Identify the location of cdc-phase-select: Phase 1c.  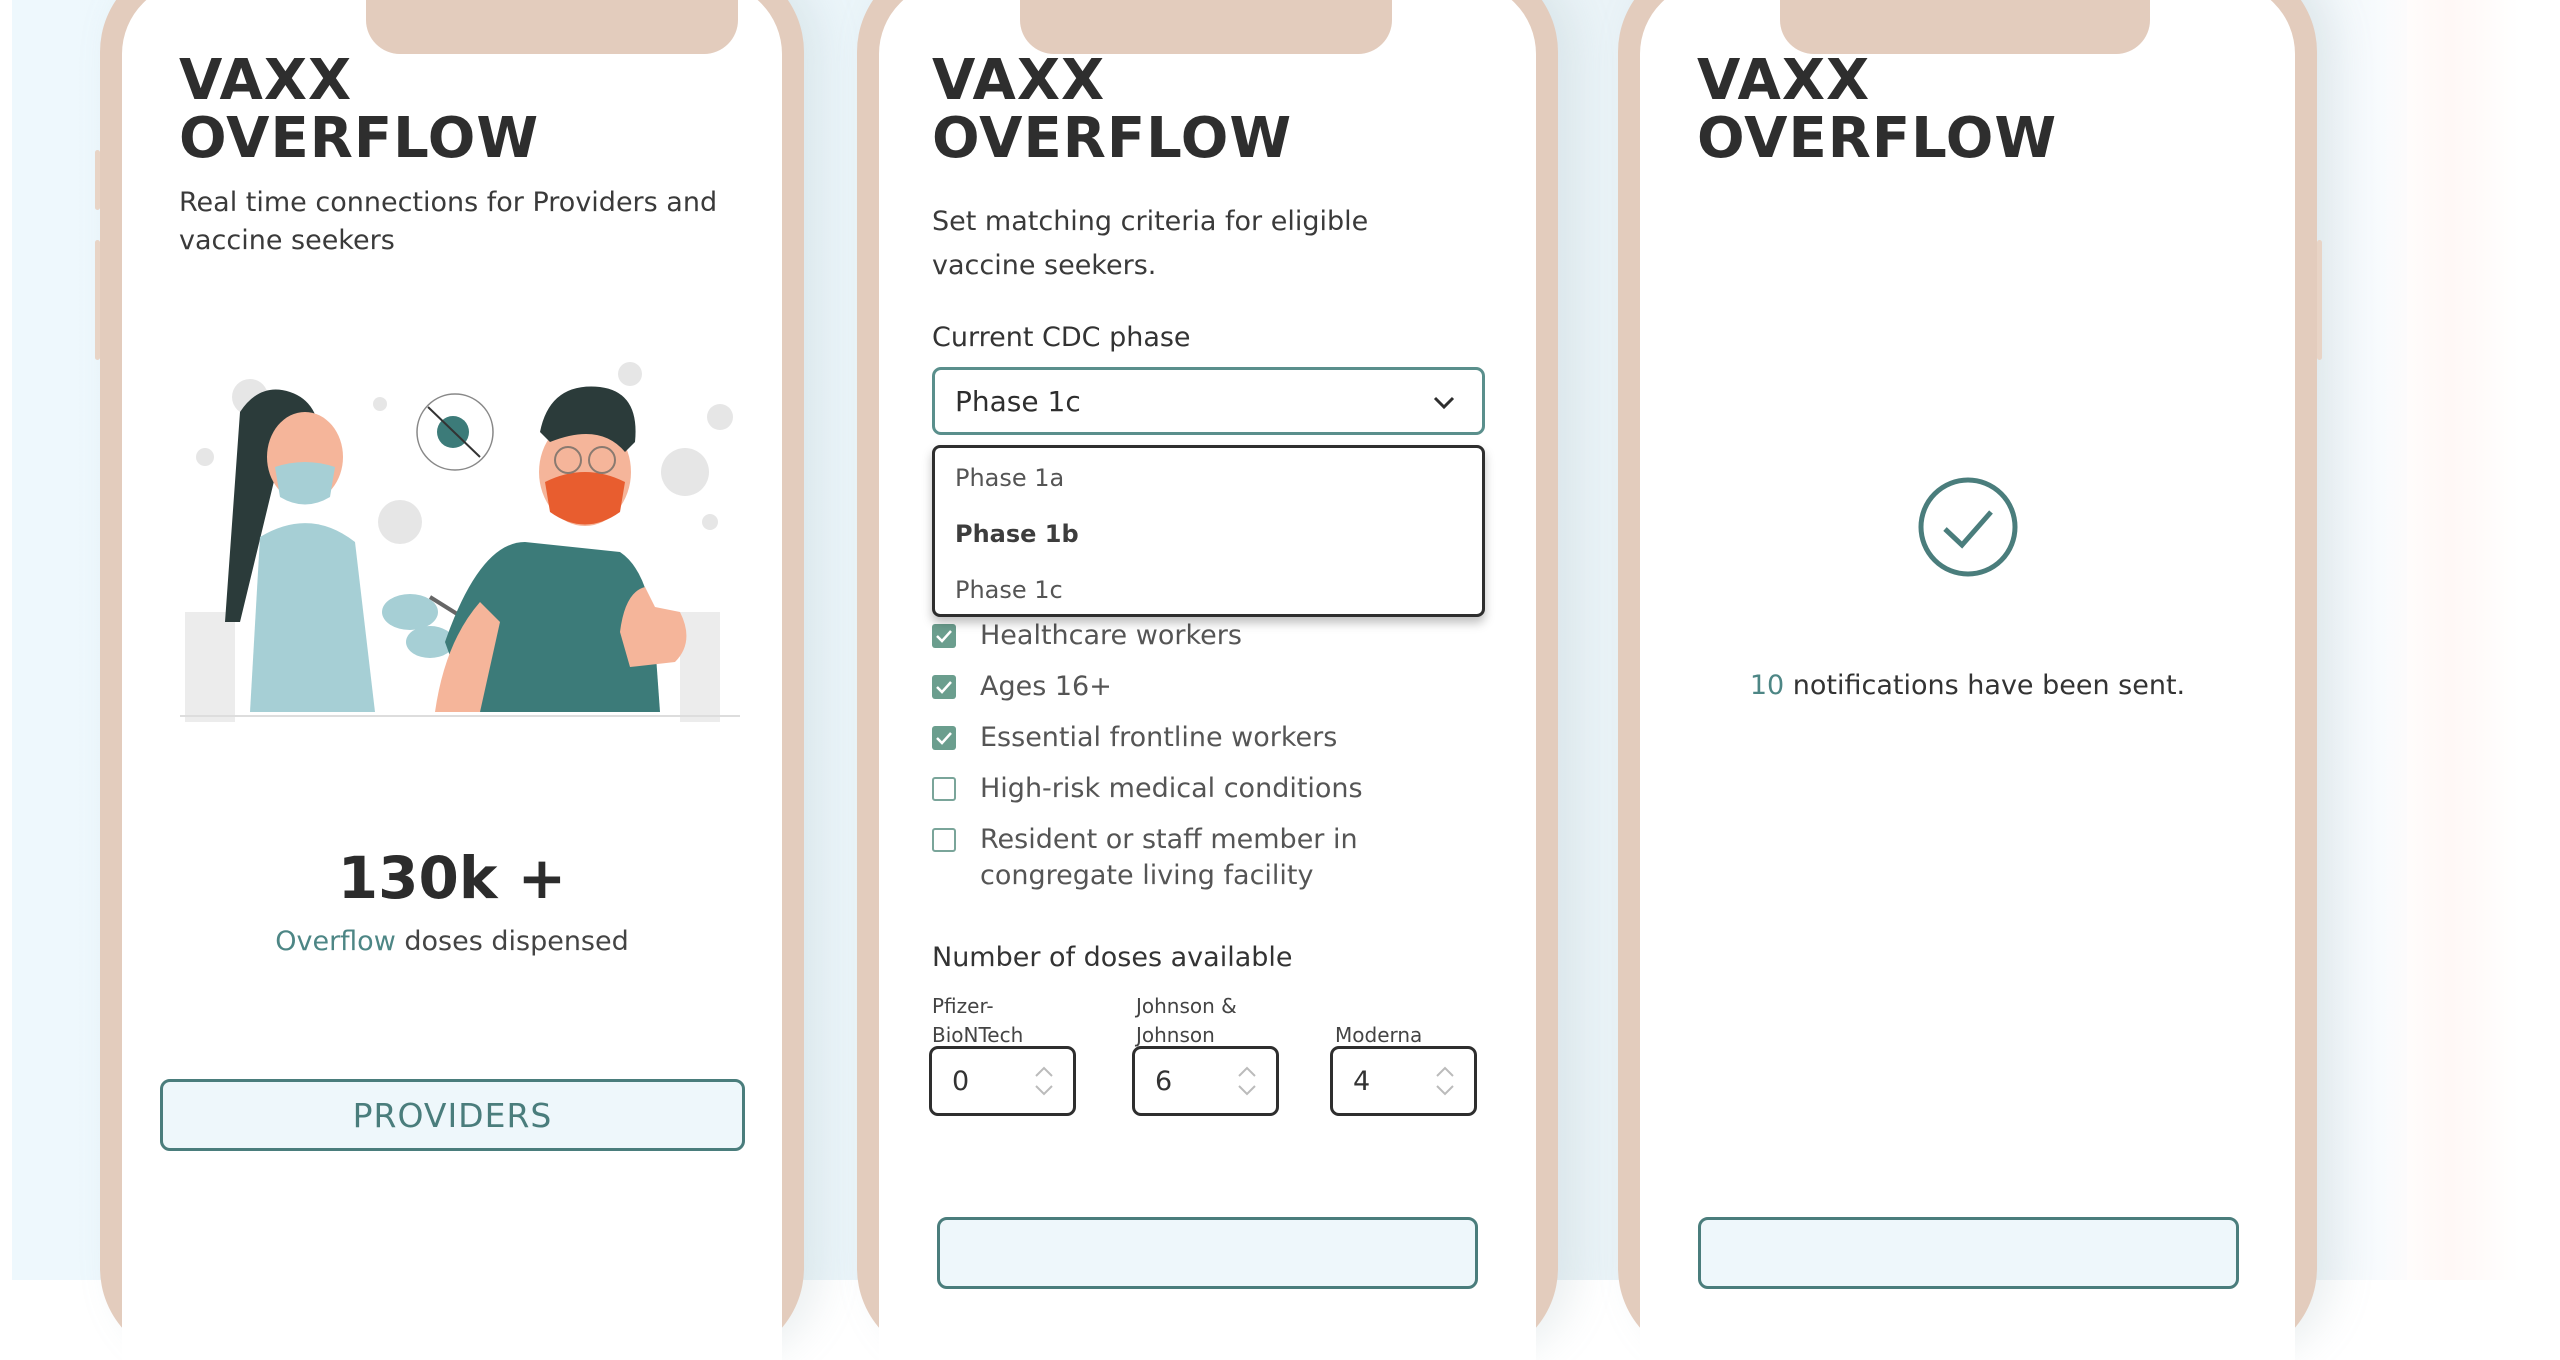
(1208, 401).